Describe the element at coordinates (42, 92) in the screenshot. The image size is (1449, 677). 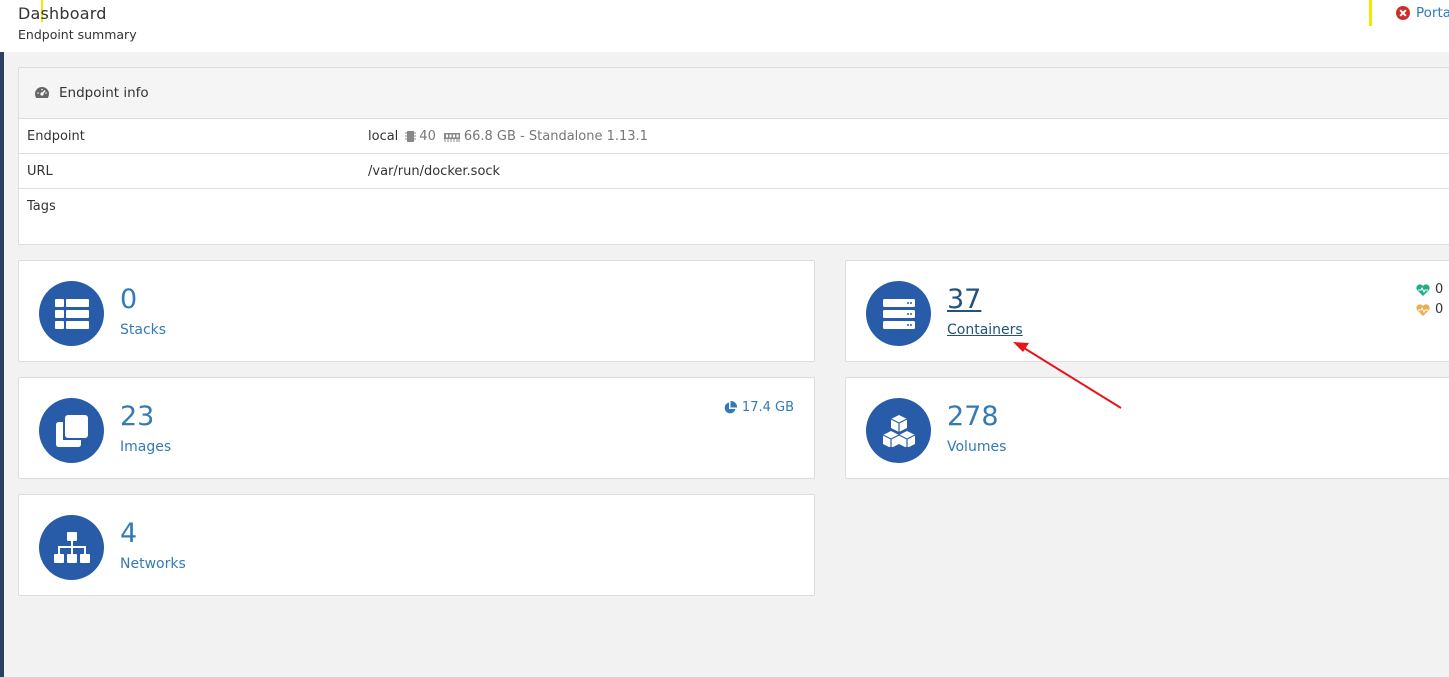
I see `gauge-icon` at that location.